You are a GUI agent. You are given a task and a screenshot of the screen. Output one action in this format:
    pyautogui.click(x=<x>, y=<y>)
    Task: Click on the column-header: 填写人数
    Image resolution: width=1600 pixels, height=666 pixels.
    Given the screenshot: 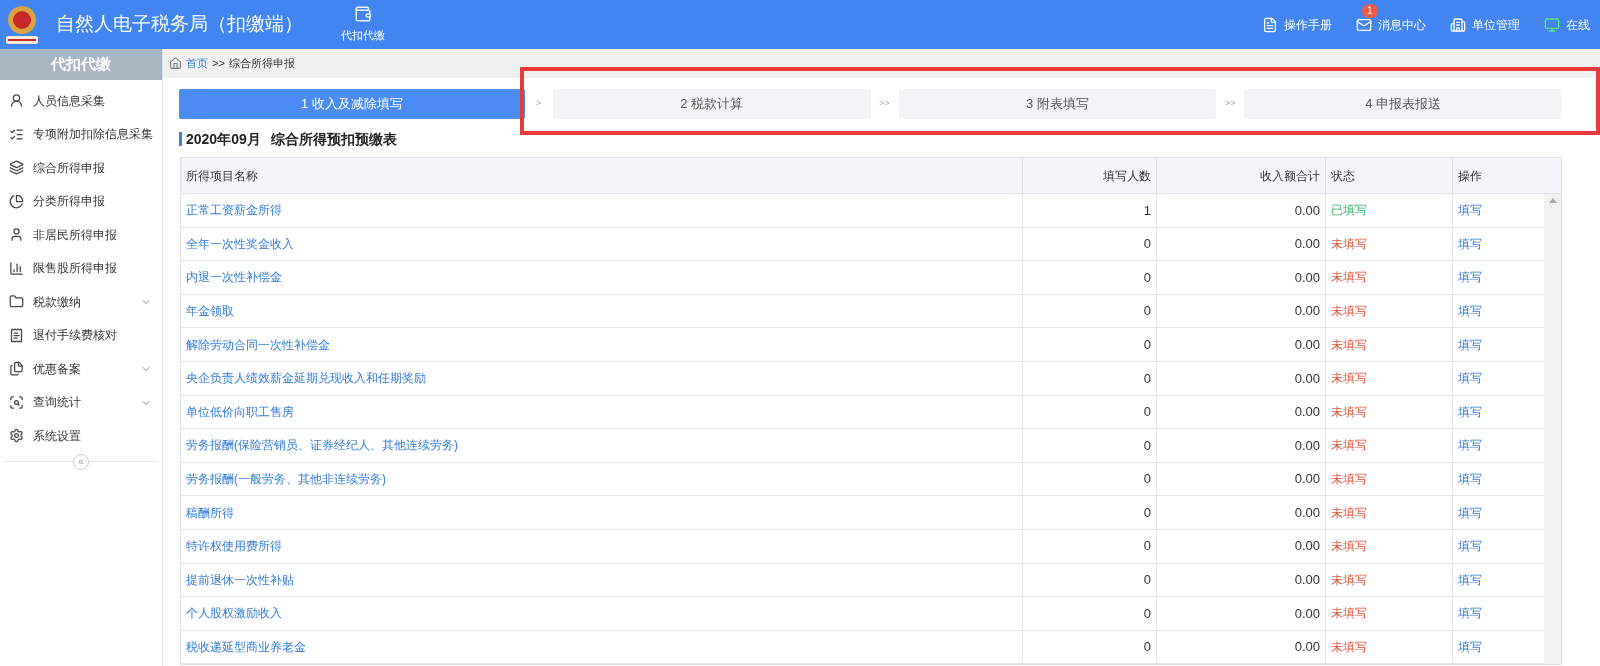 What is the action you would take?
    pyautogui.click(x=1089, y=175)
    